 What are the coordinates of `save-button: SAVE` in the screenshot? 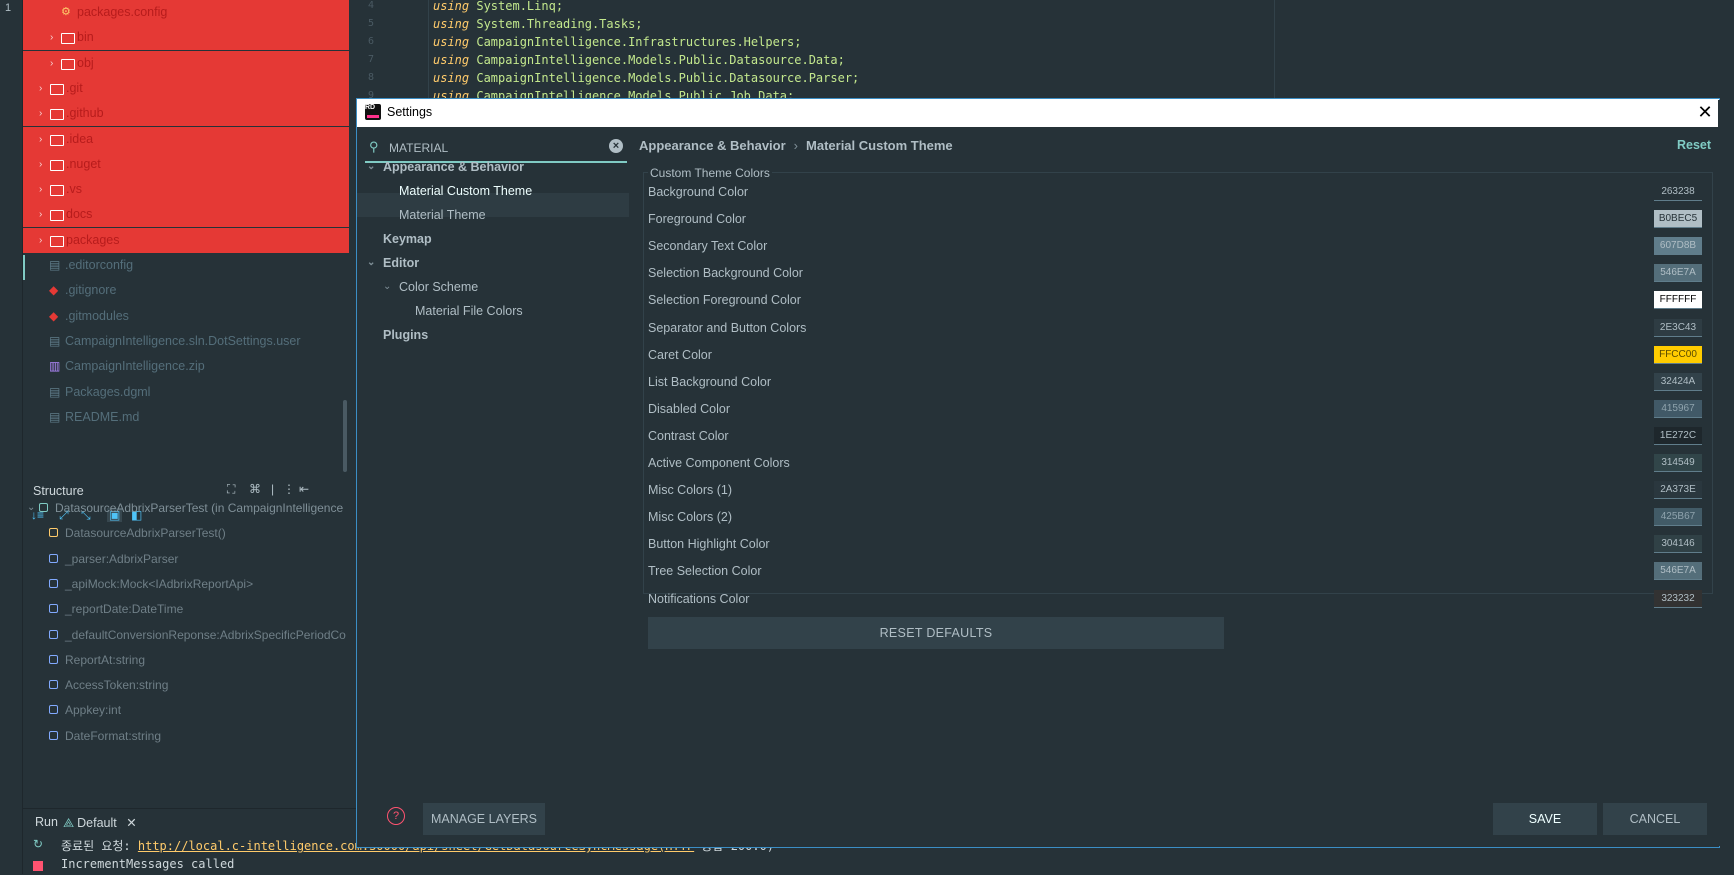 It's located at (1545, 819).